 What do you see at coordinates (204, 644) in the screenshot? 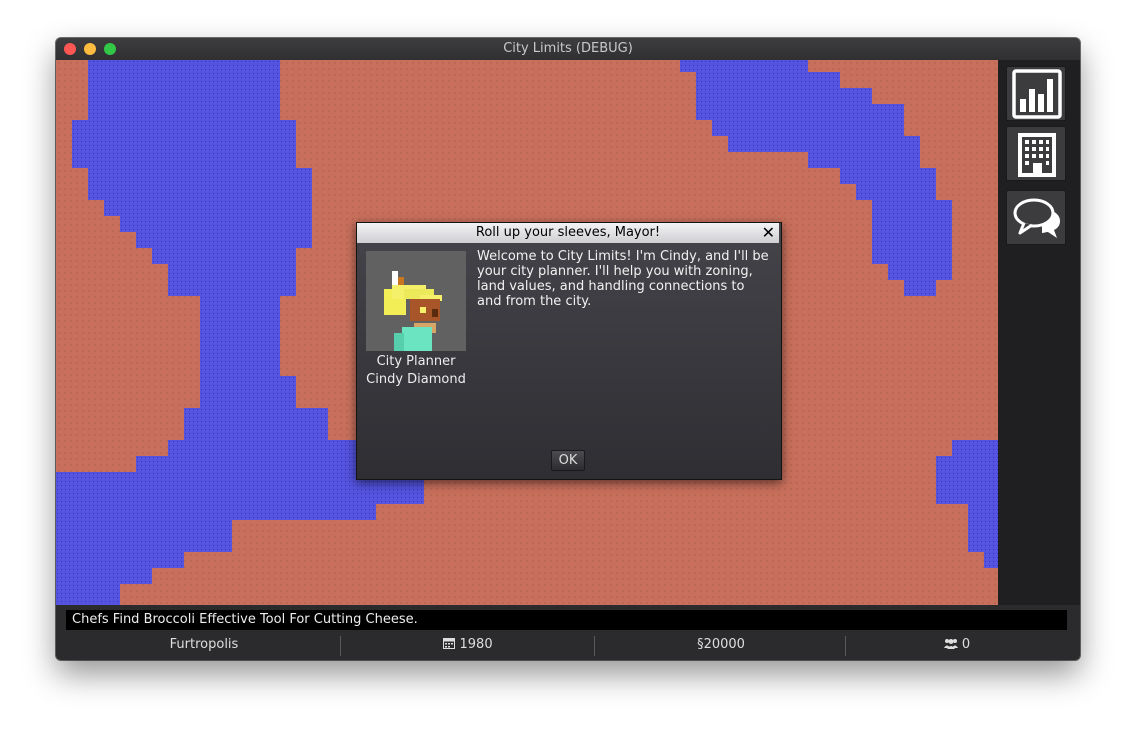
I see `city-name: Furtropolis` at bounding box center [204, 644].